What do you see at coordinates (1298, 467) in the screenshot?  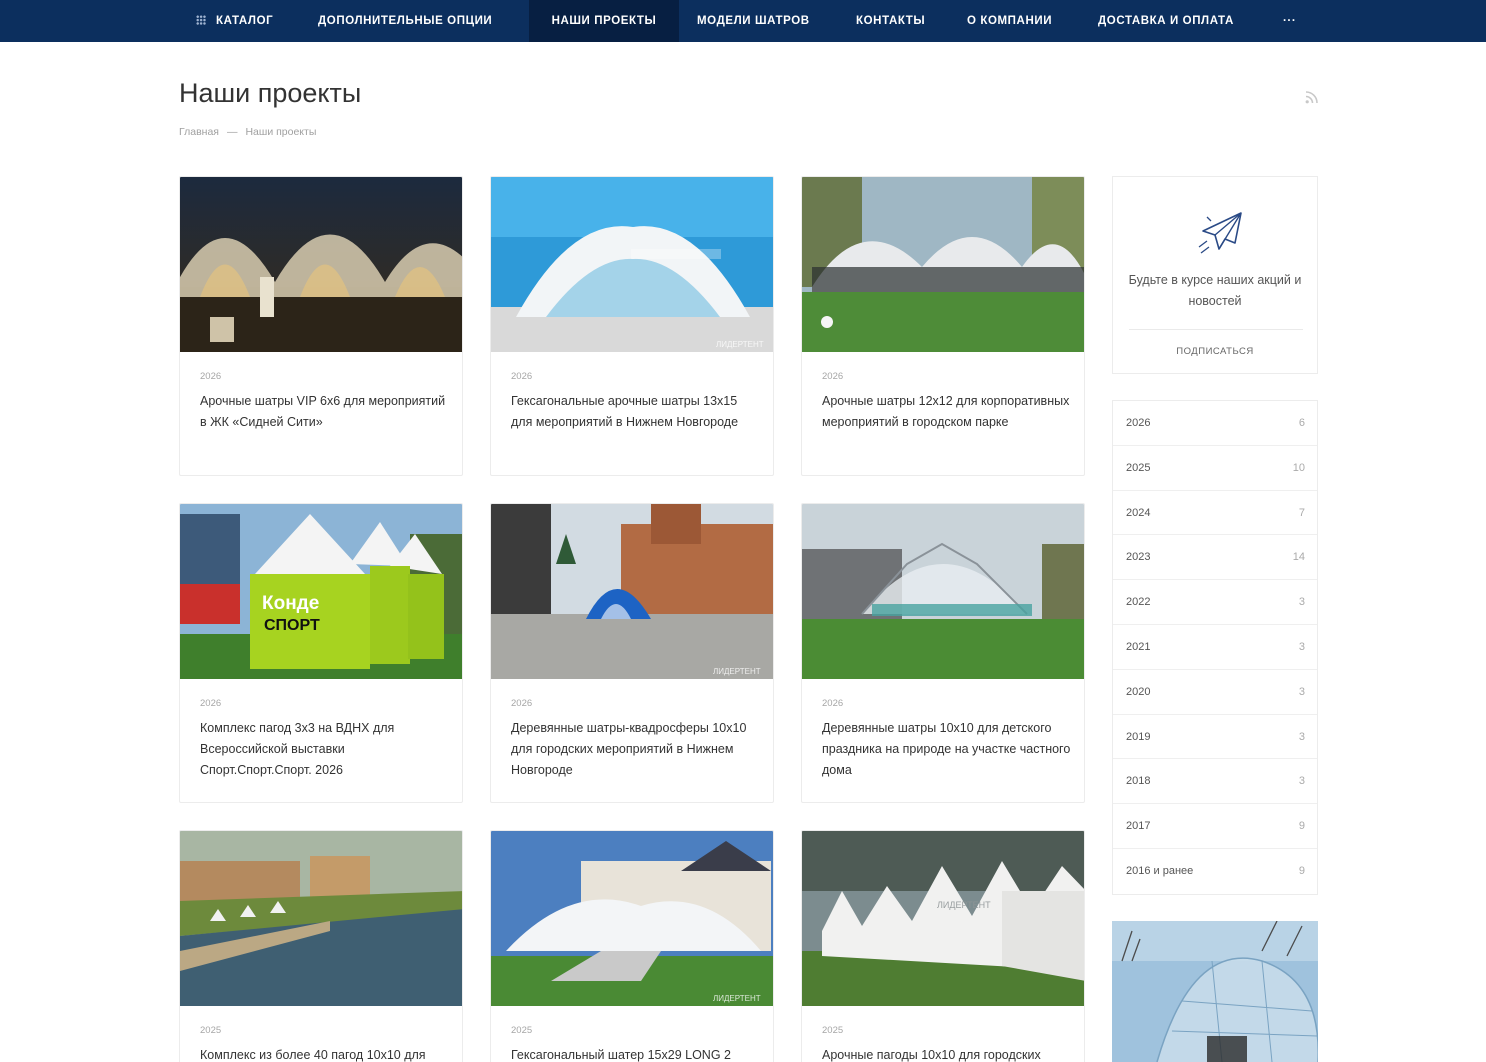 I see `year-count: 10` at bounding box center [1298, 467].